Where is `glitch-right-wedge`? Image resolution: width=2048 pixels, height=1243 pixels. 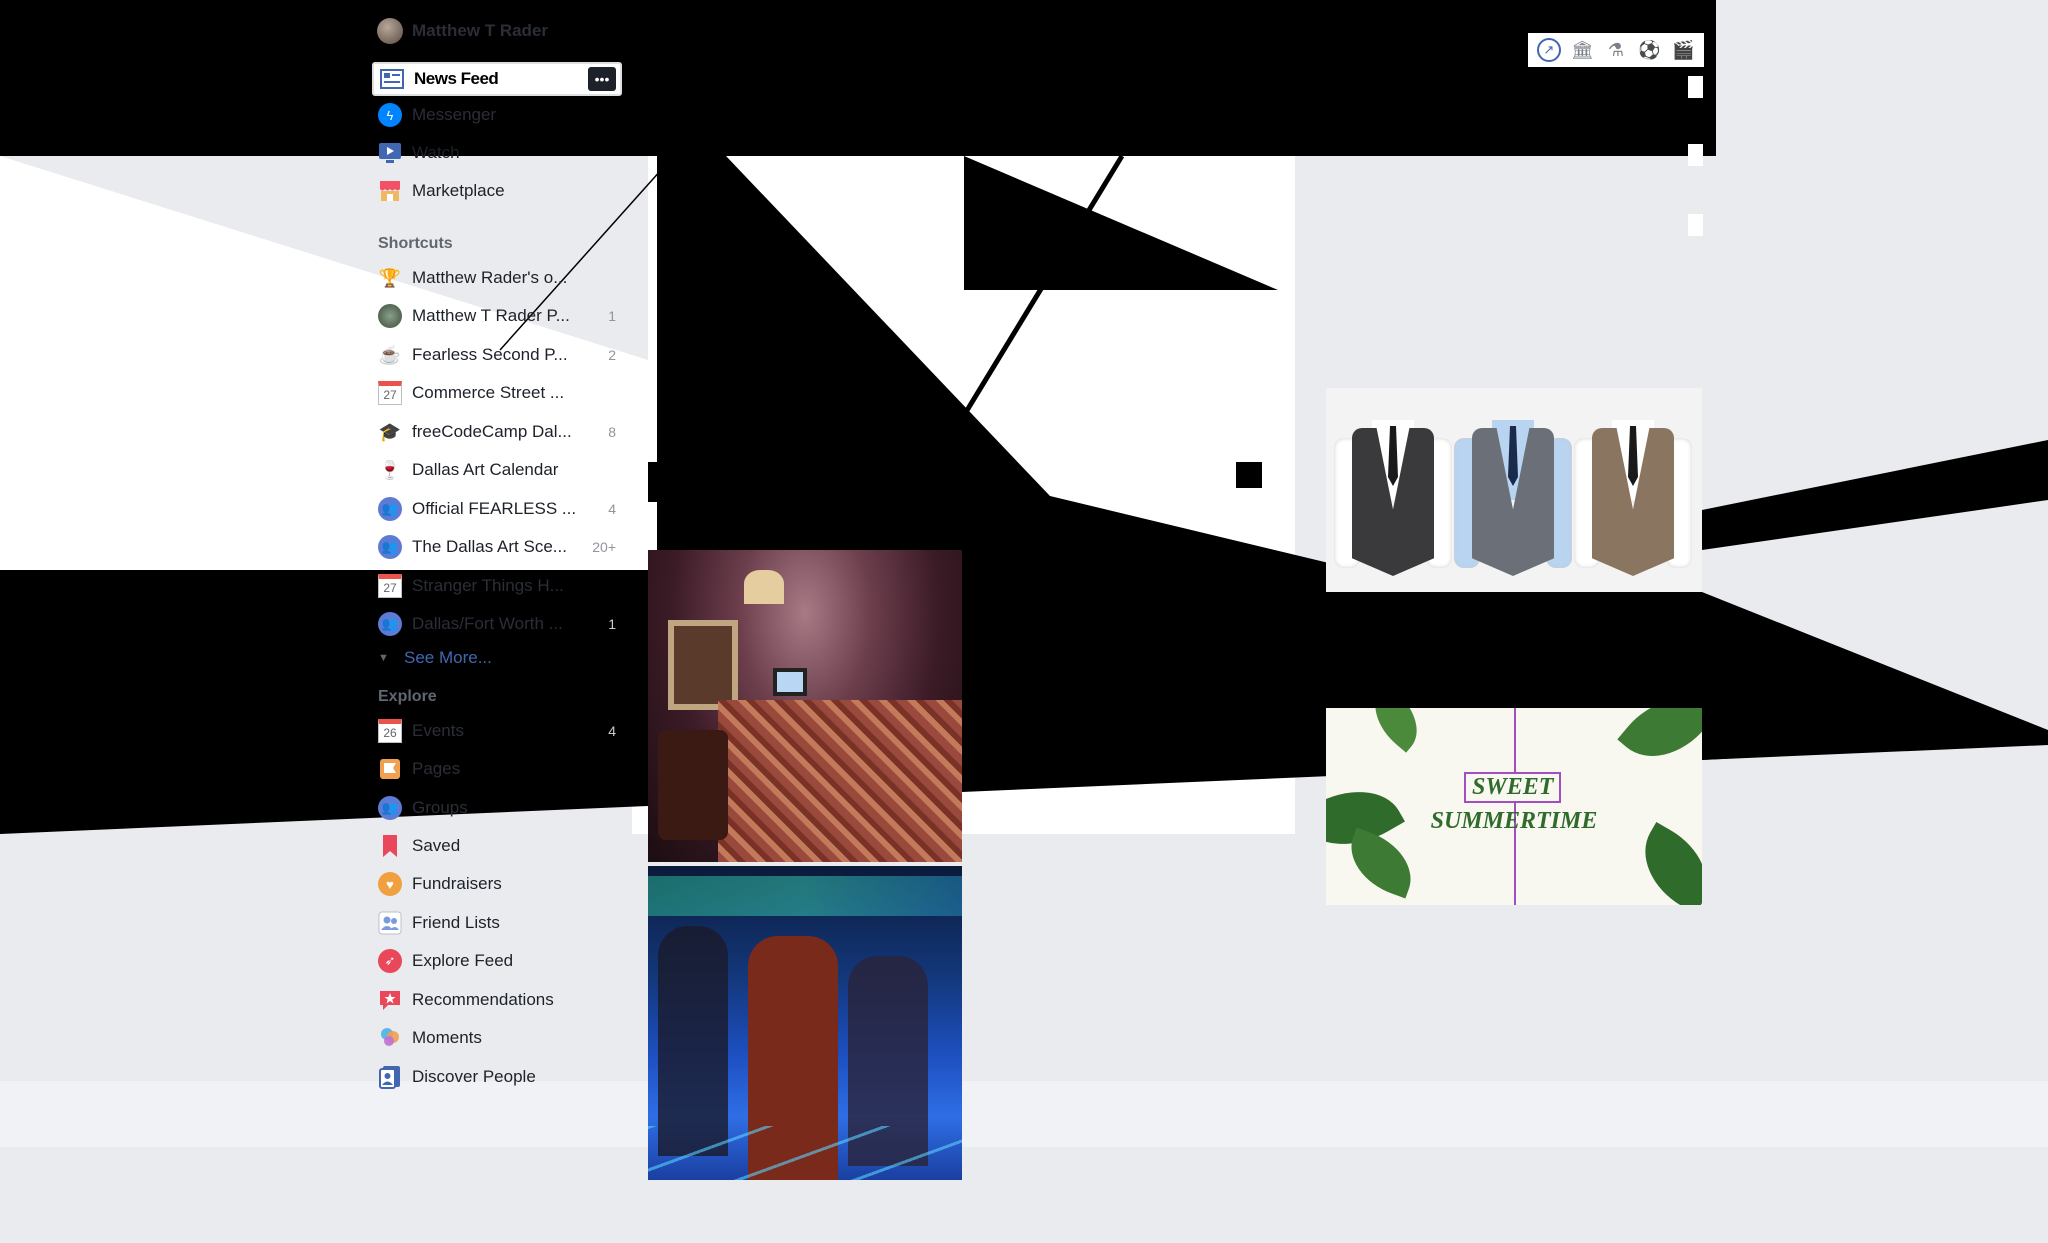
glitch-right-wedge is located at coordinates (1875, 495).